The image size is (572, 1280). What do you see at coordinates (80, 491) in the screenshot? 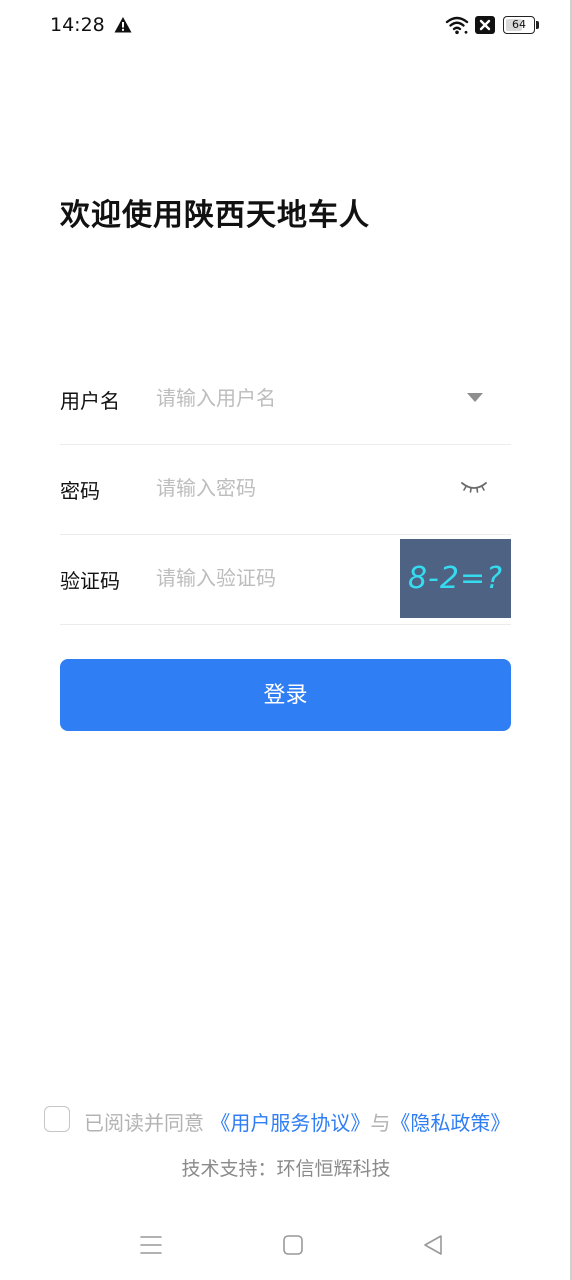
I see `password-label: 密码` at bounding box center [80, 491].